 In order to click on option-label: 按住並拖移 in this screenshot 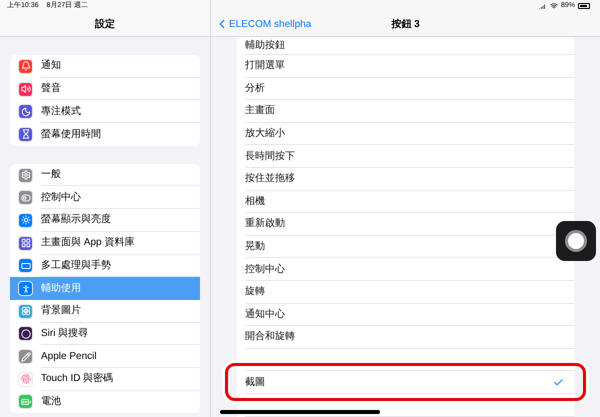, I will do `click(270, 178)`.